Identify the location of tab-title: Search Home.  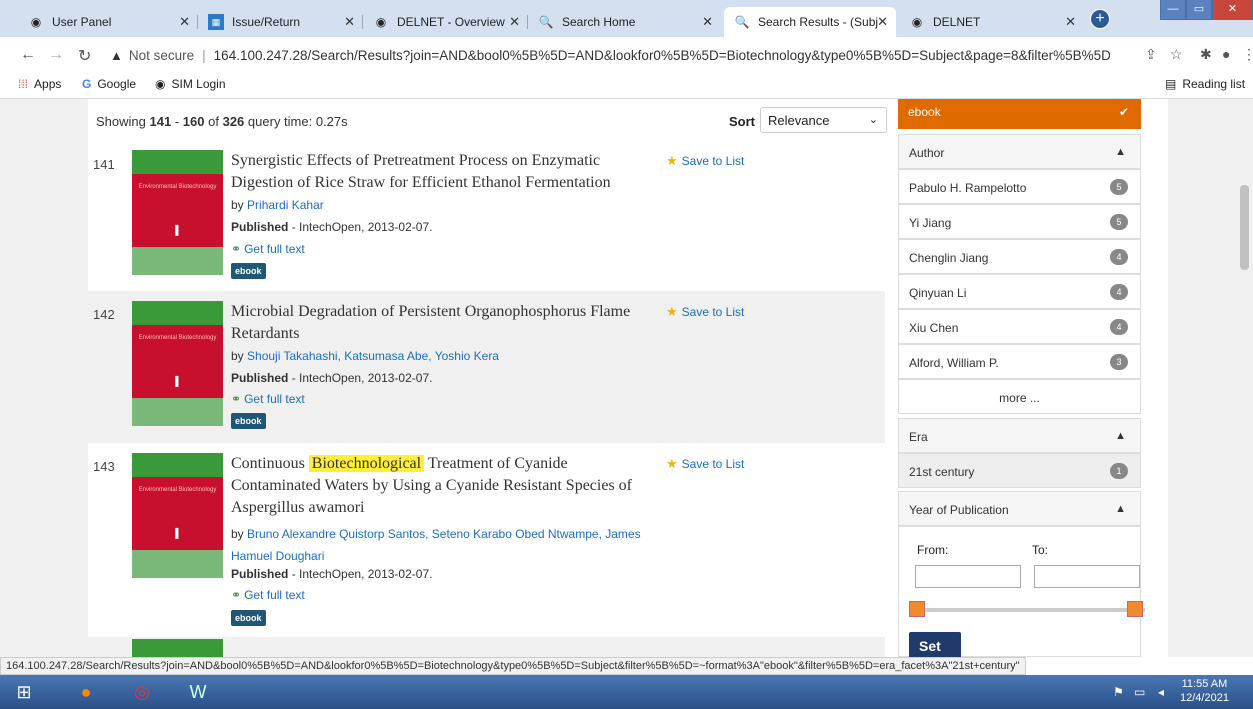
(599, 22).